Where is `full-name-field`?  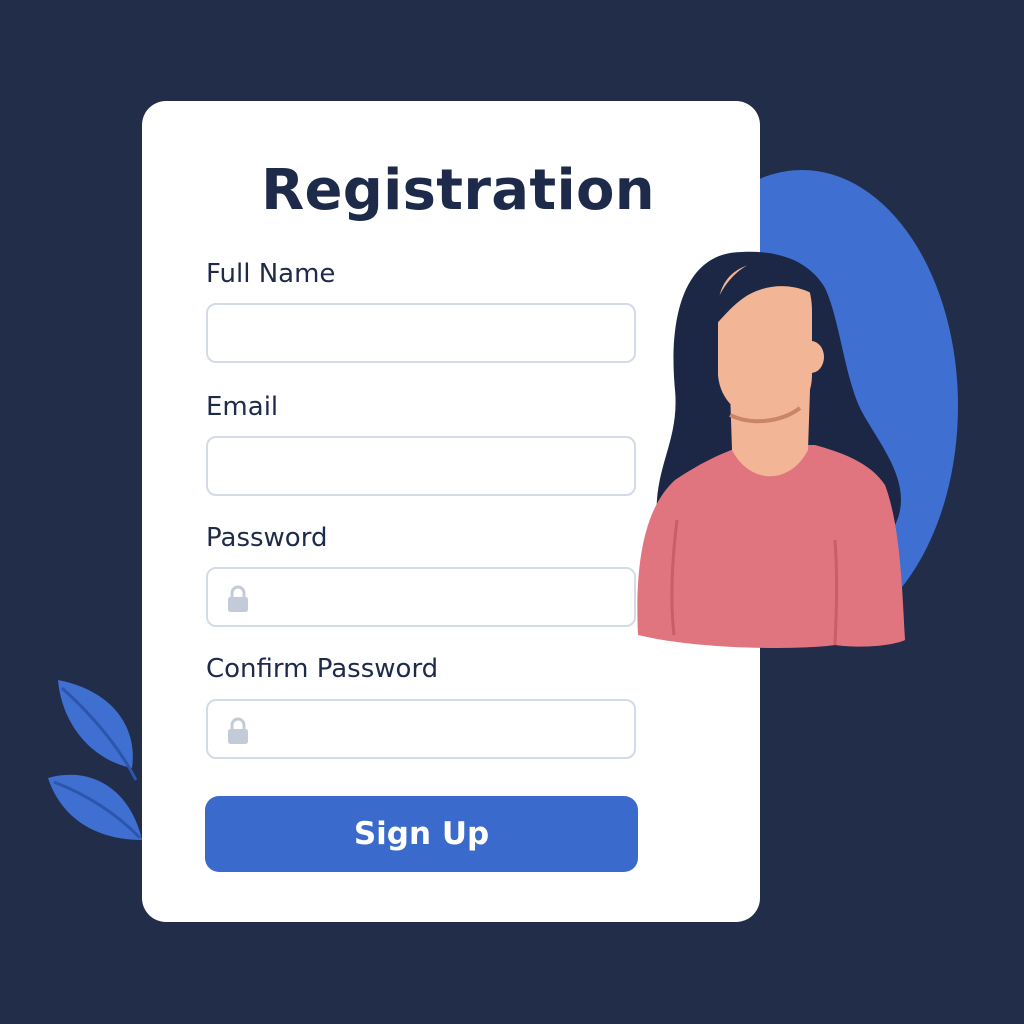 full-name-field is located at coordinates (421, 333).